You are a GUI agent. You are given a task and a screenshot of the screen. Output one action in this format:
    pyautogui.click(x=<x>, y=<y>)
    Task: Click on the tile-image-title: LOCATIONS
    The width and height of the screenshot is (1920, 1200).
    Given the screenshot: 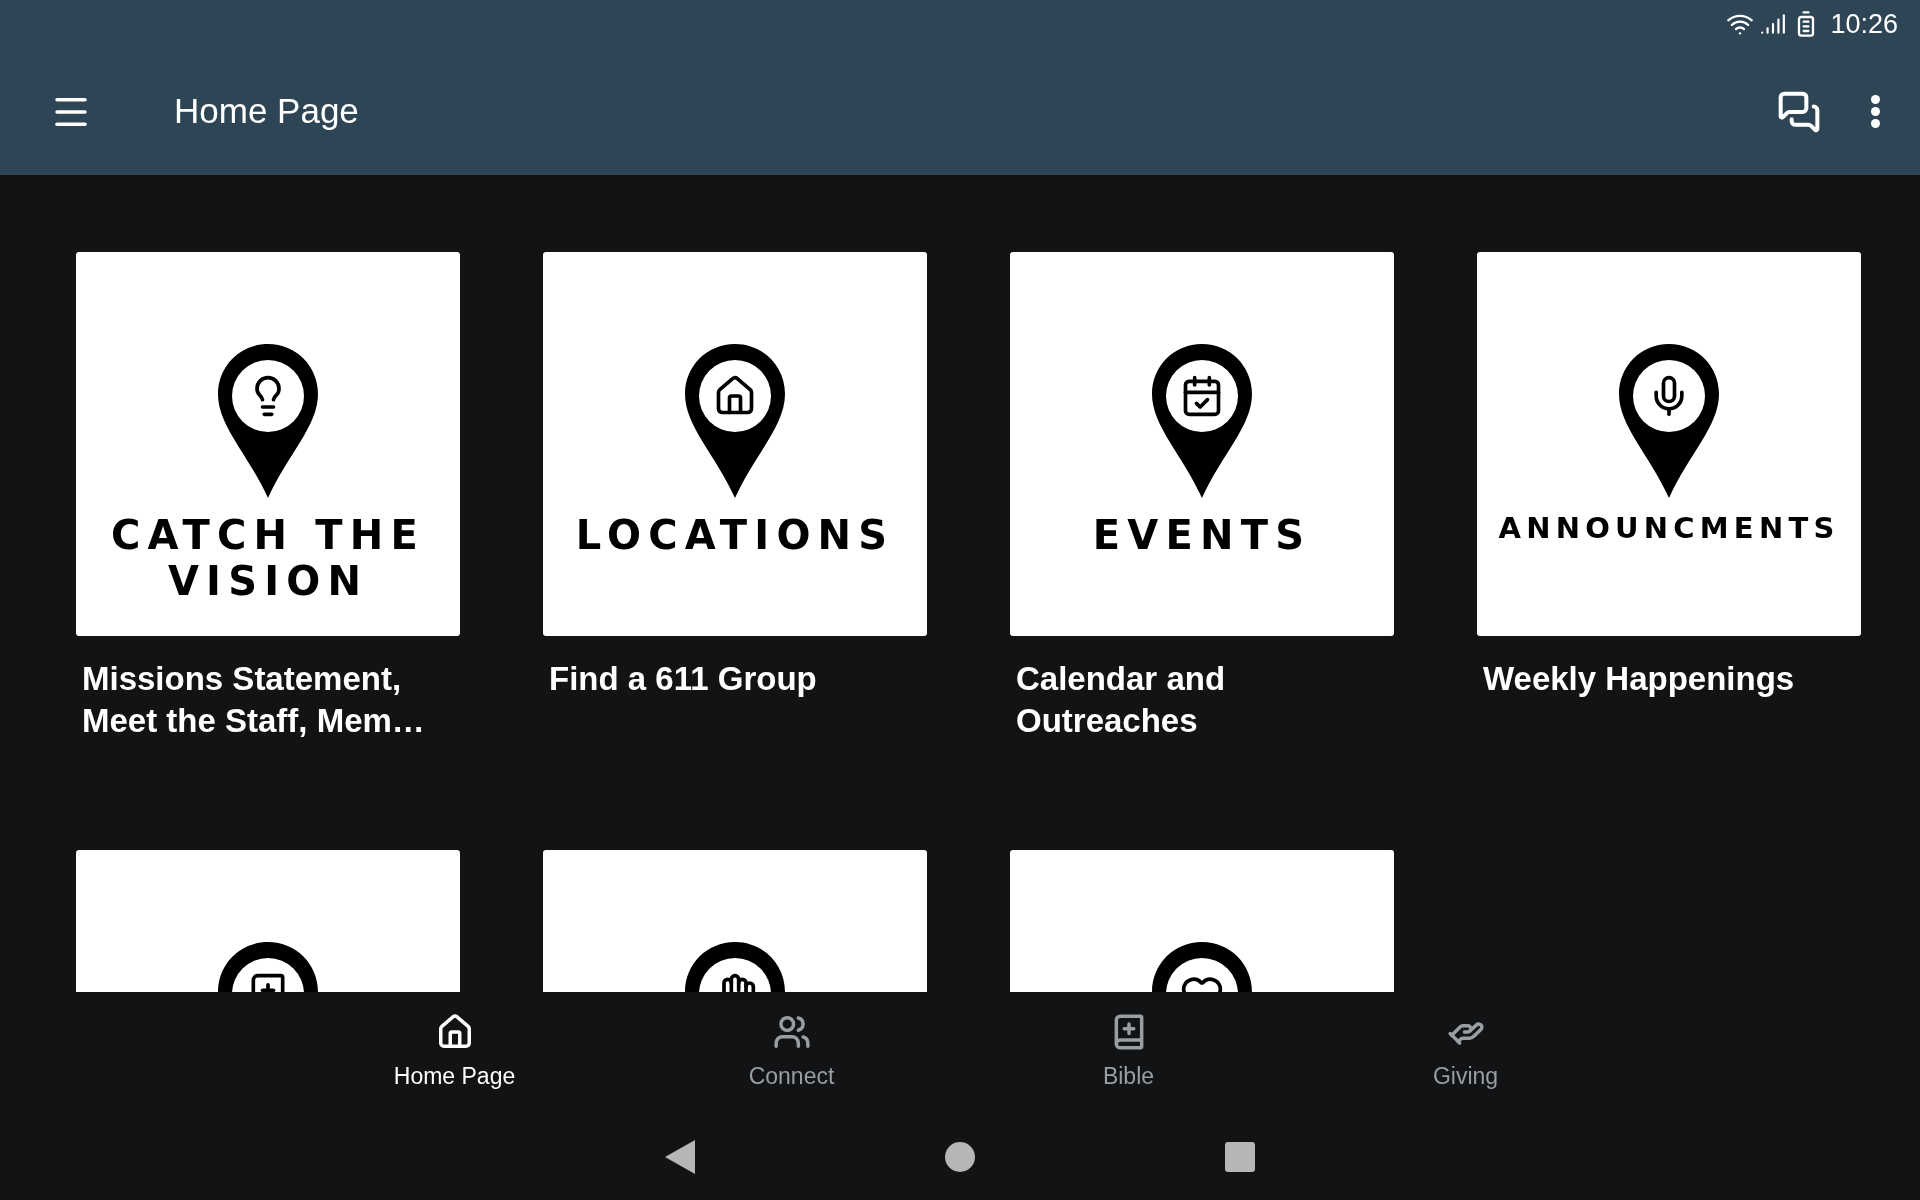 What is the action you would take?
    pyautogui.click(x=735, y=535)
    